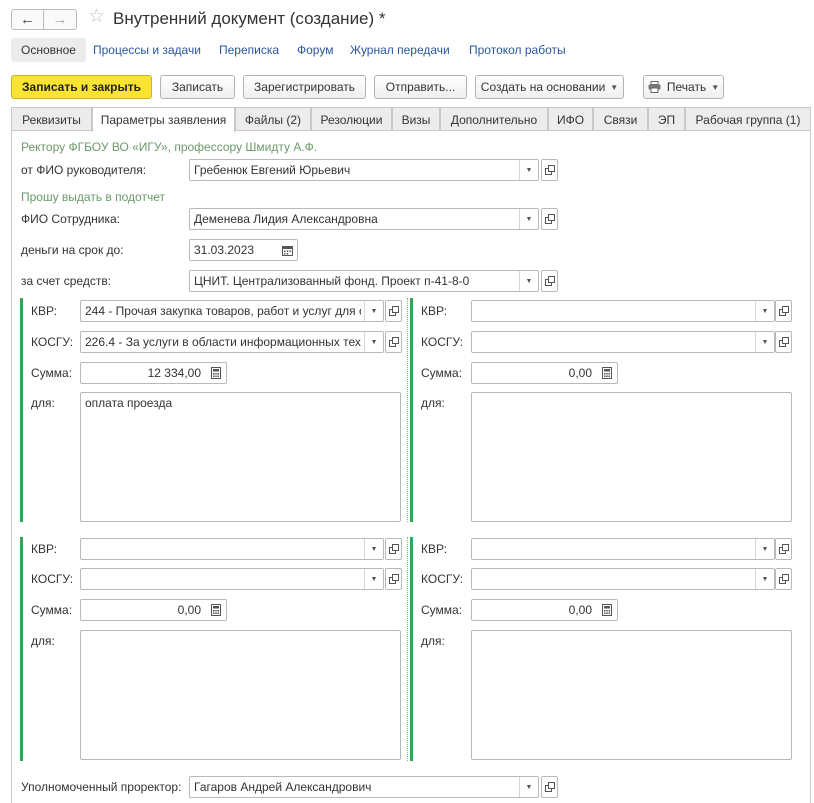  I want to click on tab-request-parameters: Параметры заявления, so click(163, 119).